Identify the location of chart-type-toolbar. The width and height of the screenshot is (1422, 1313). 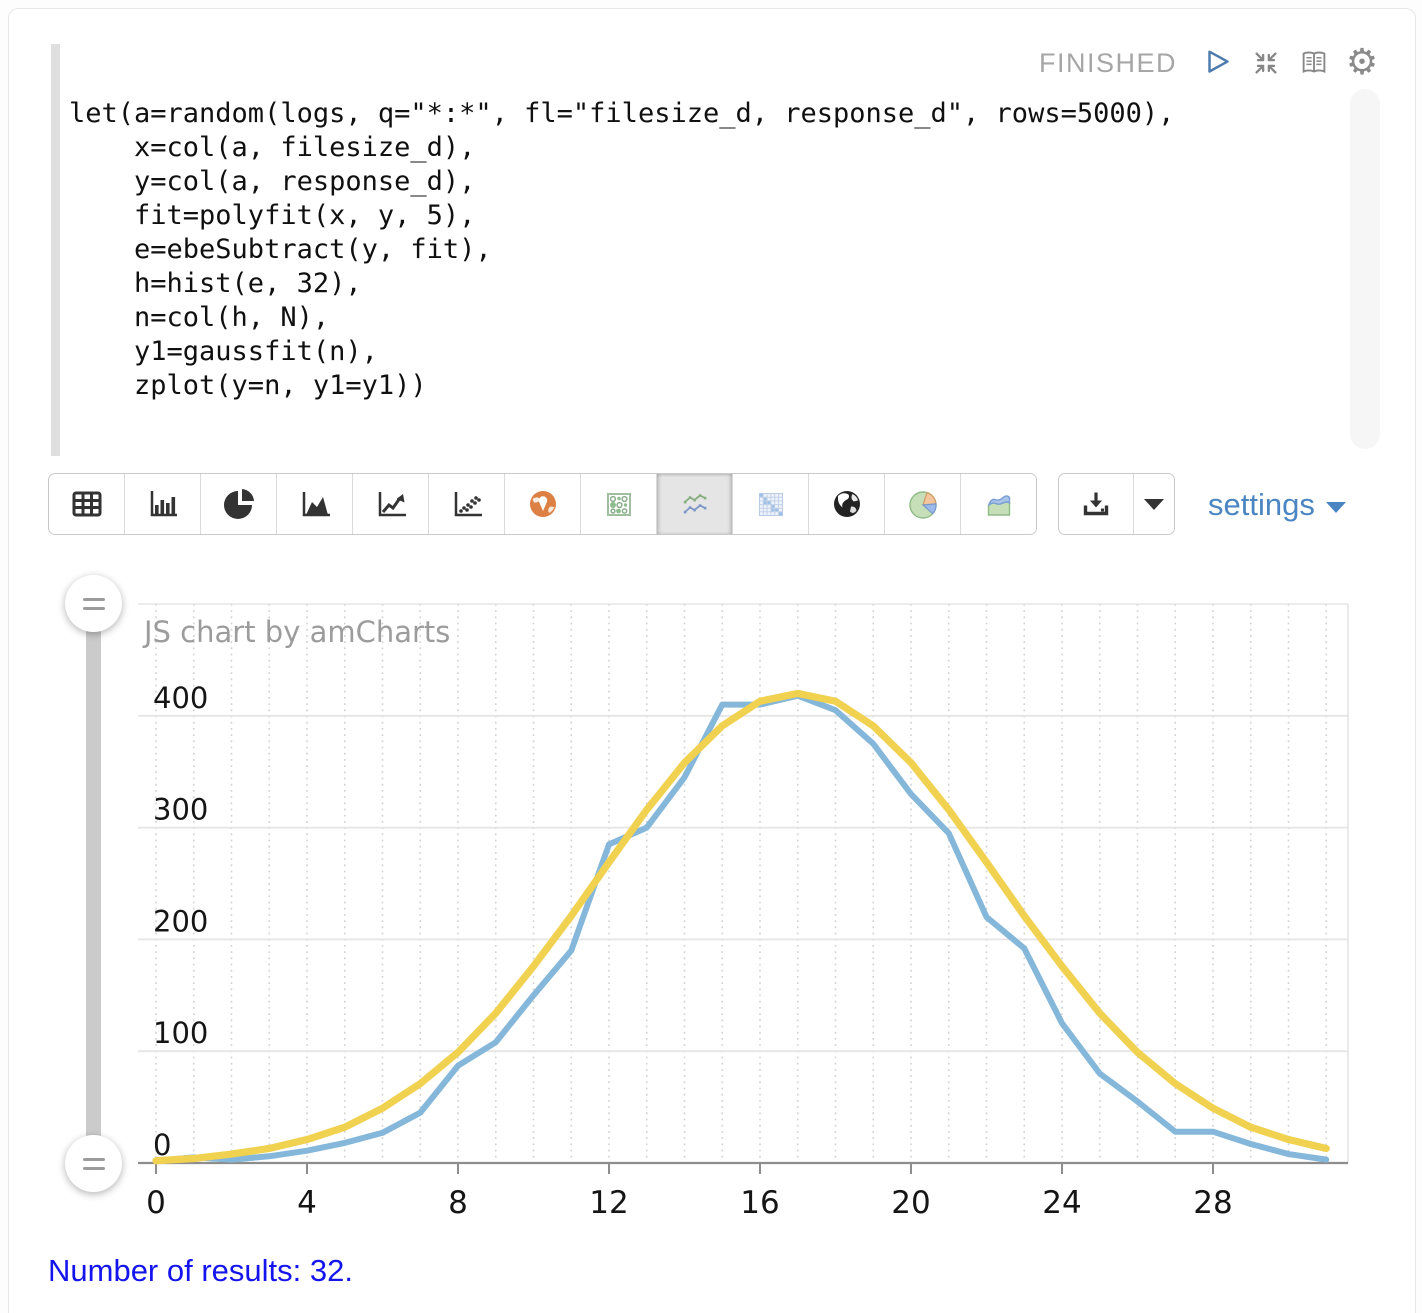
(542, 504).